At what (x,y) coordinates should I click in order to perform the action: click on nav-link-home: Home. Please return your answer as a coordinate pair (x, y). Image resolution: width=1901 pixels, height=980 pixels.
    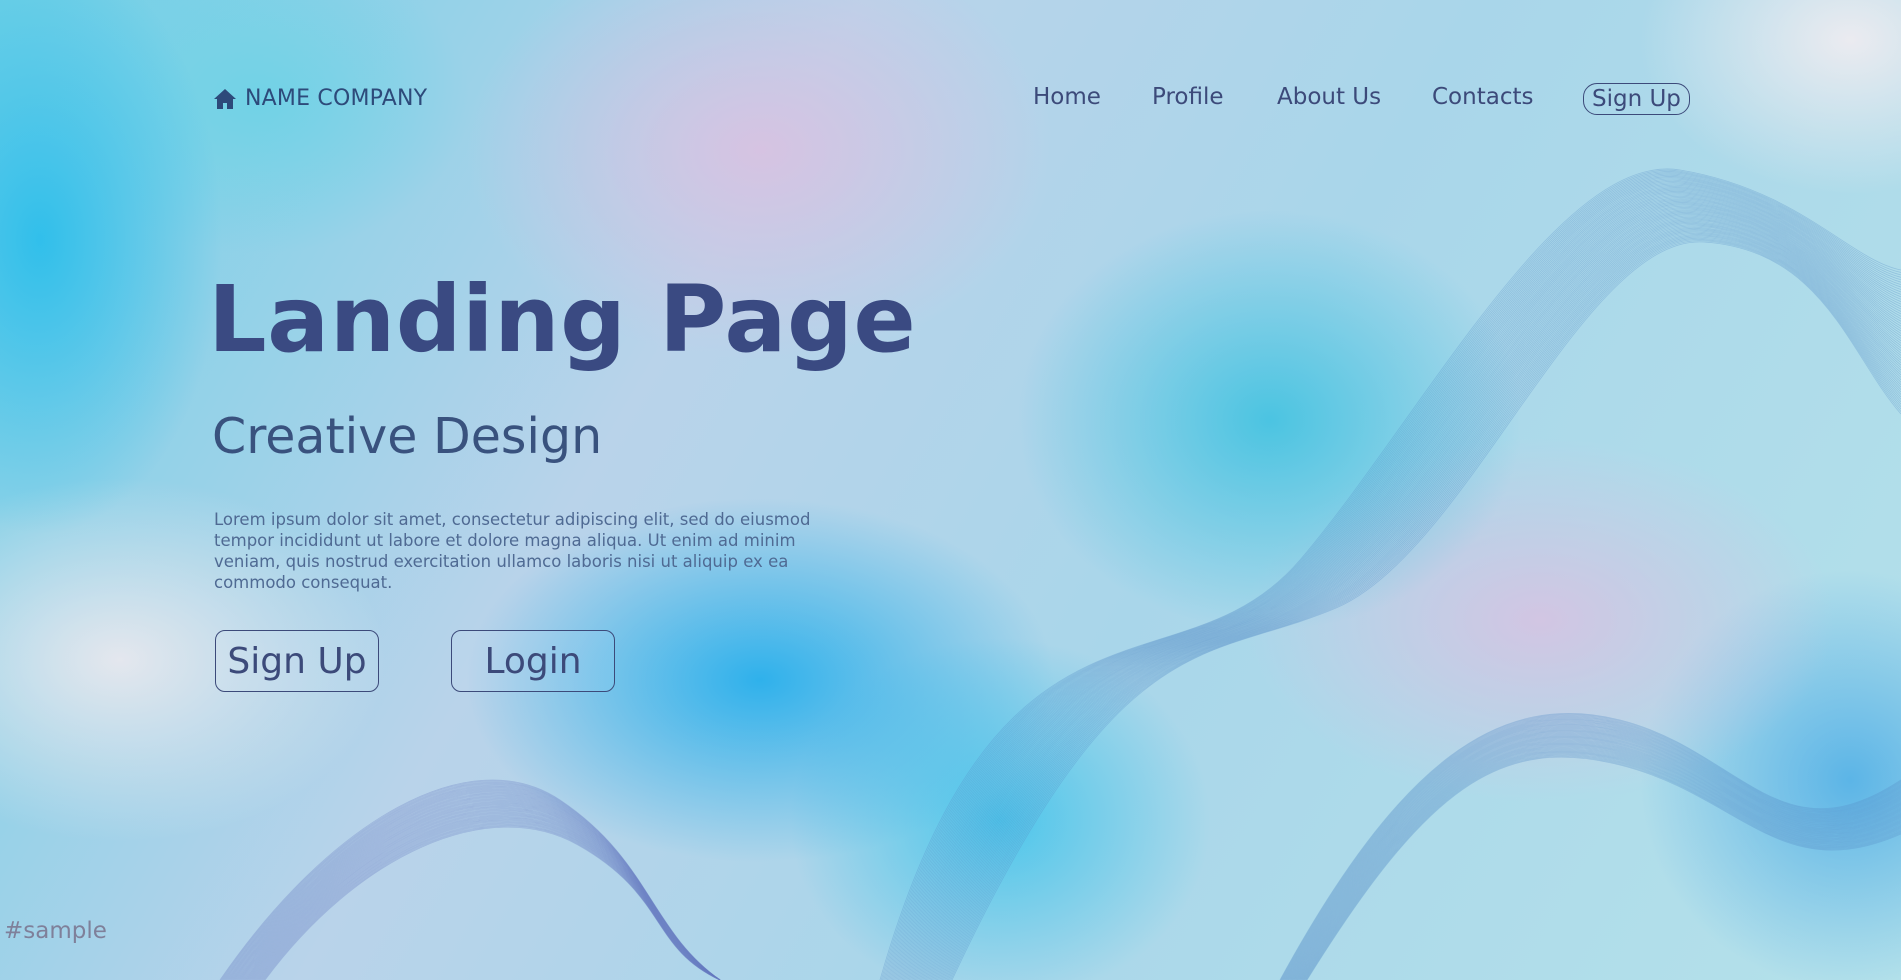
    Looking at the image, I should click on (1067, 97).